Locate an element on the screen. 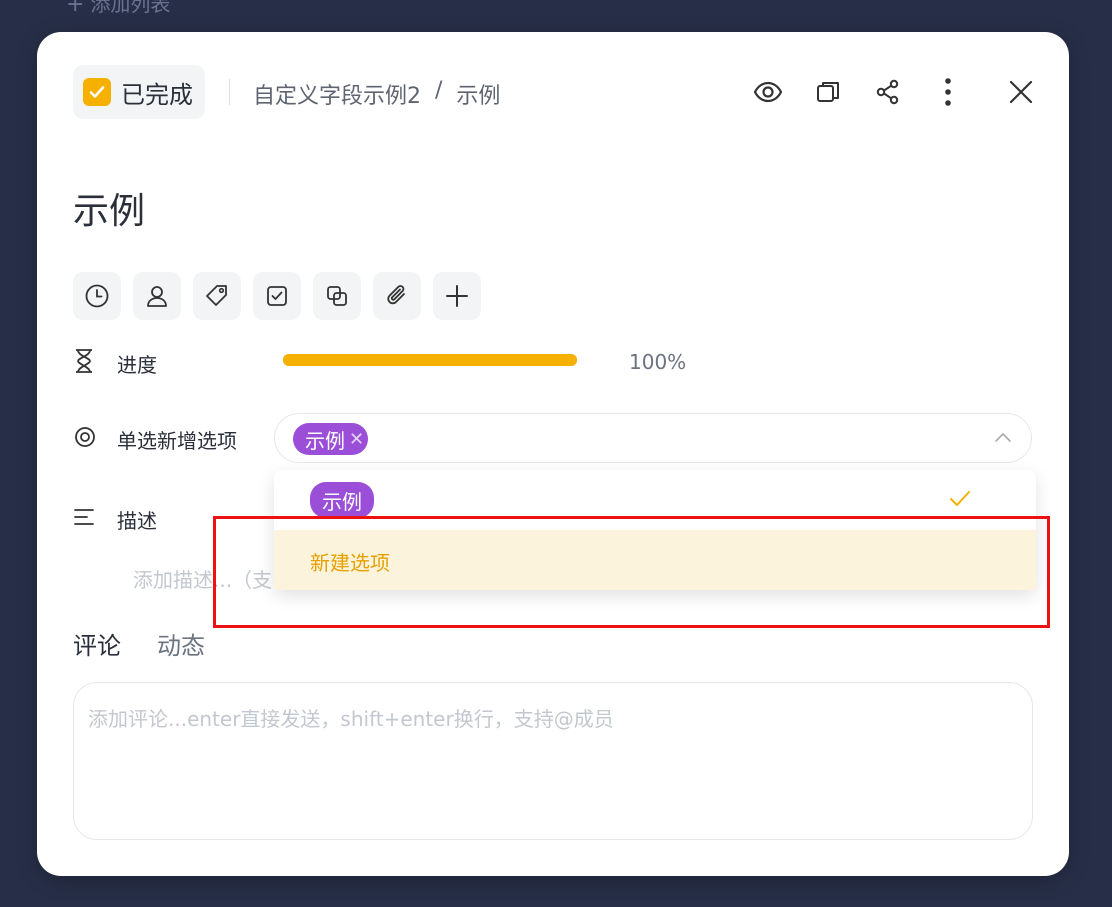 The image size is (1112, 907). option-chip-label: 示例 is located at coordinates (342, 501).